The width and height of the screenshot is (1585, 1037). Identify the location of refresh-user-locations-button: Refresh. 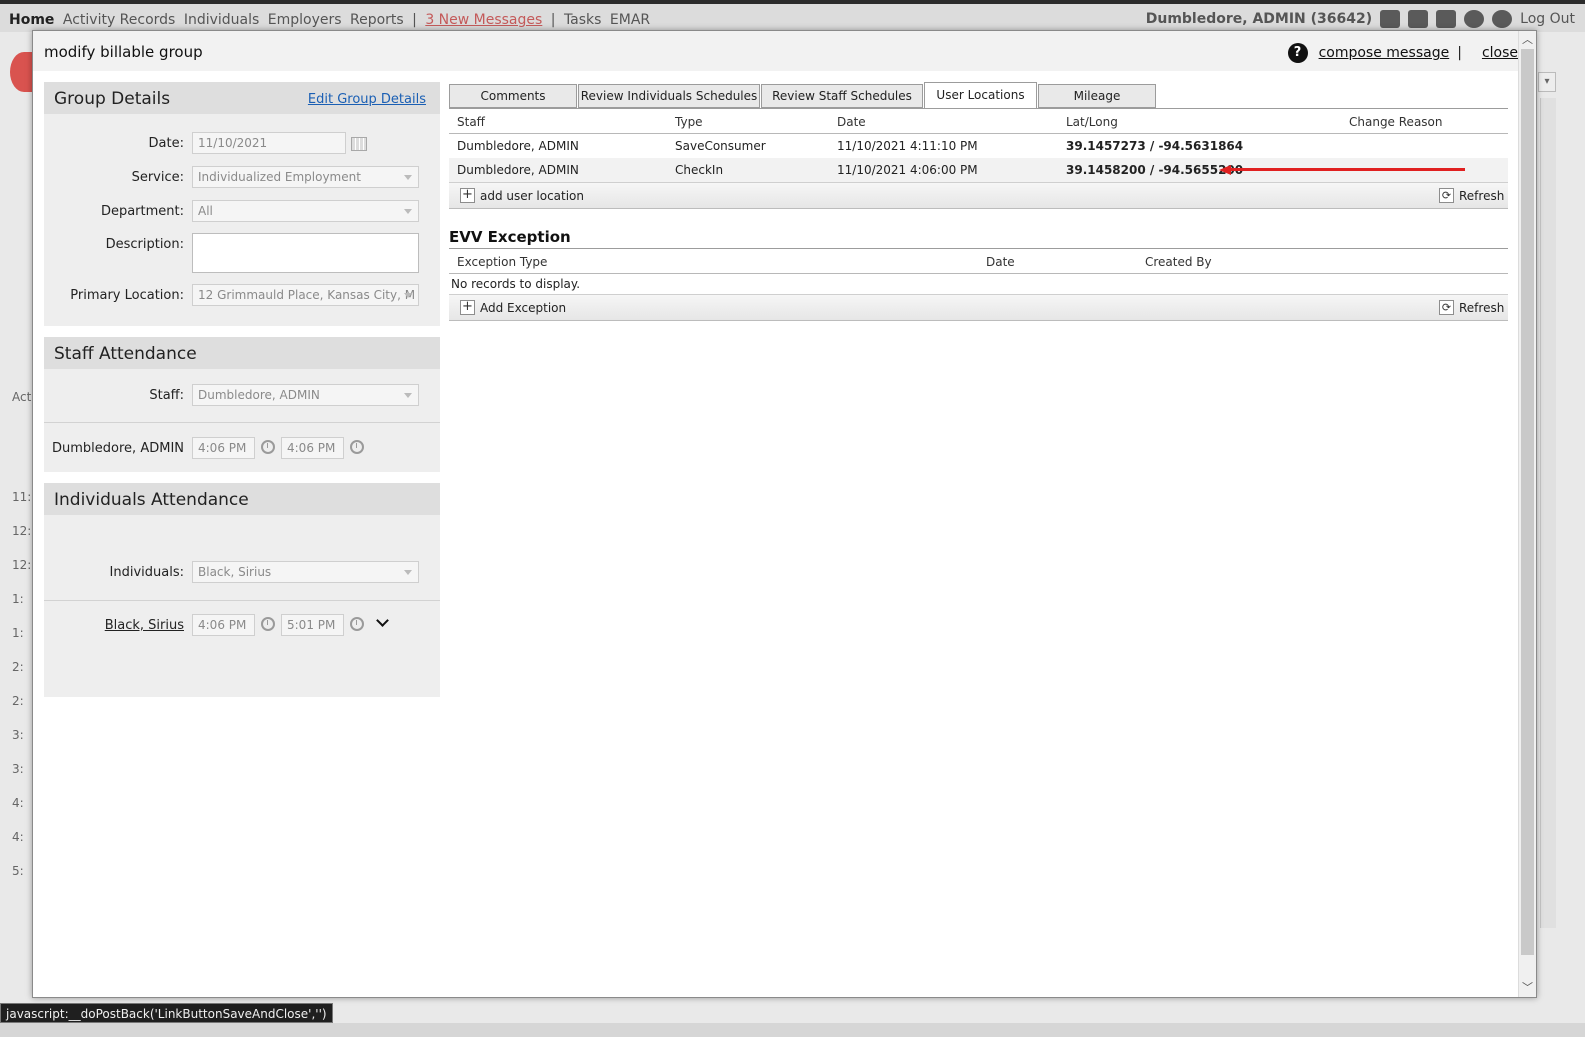
(1481, 196).